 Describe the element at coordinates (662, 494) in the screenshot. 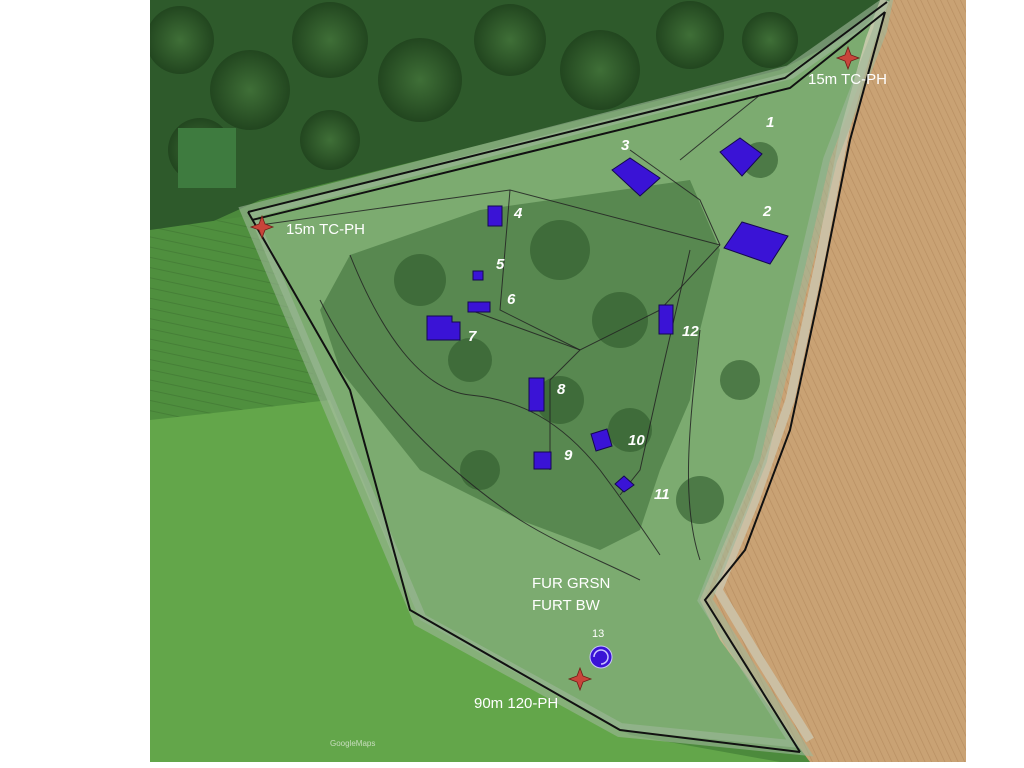

I see `label-building-11: 11` at that location.